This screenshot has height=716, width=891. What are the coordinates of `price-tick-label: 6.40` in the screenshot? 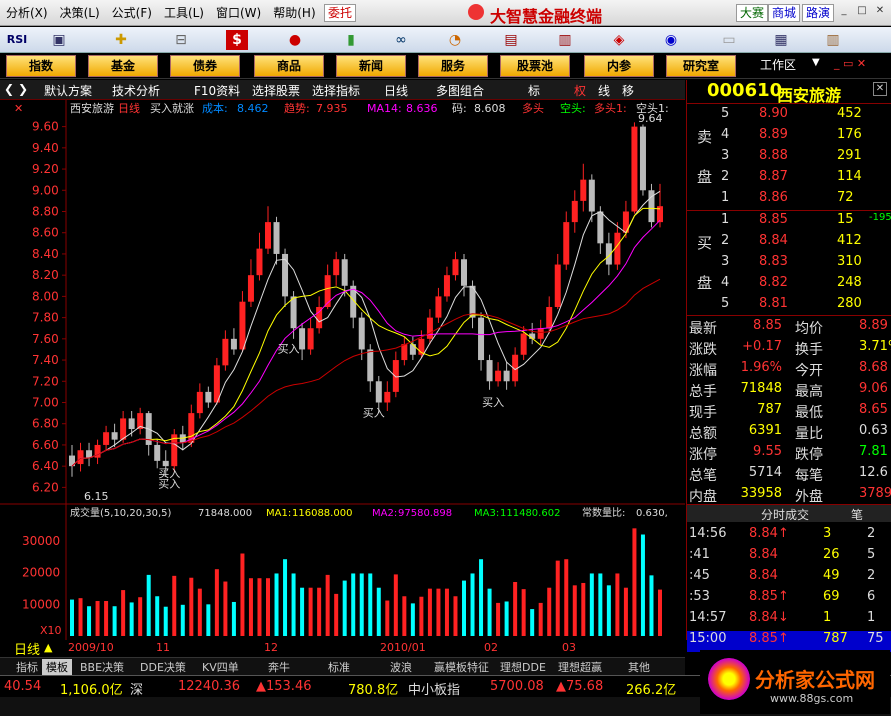 It's located at (45, 466).